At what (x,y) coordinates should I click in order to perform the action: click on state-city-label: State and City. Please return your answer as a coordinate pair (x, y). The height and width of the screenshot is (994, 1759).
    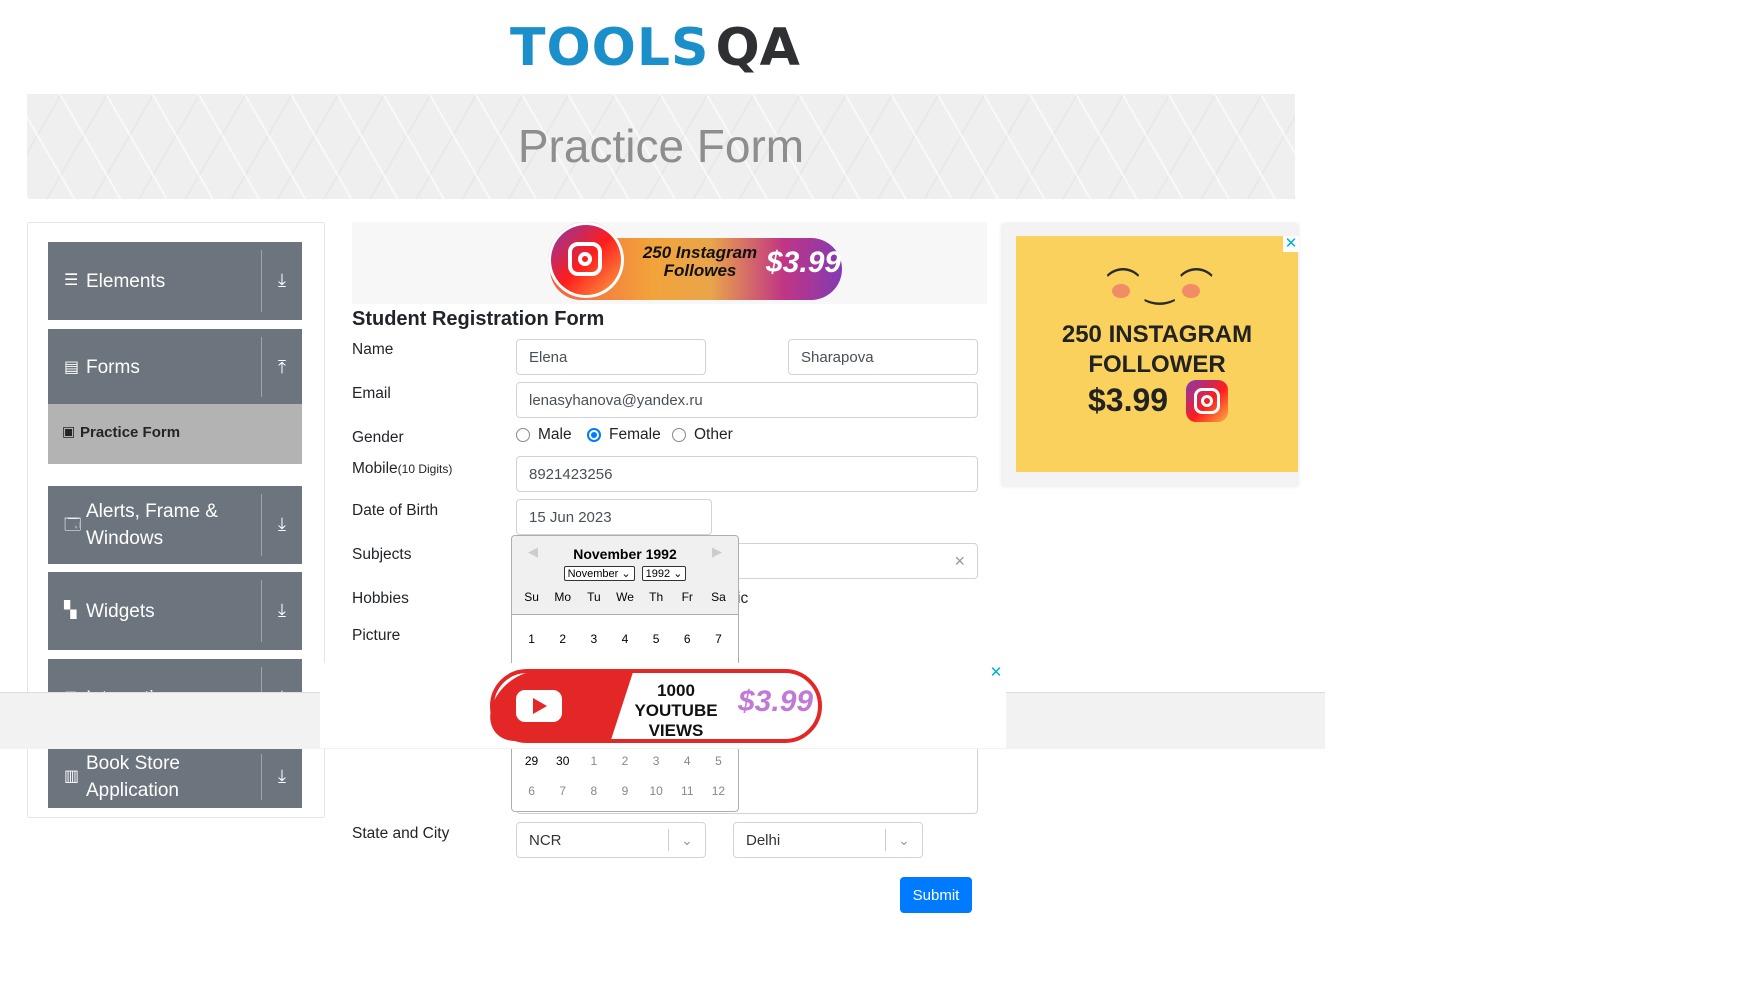
    Looking at the image, I should click on (401, 833).